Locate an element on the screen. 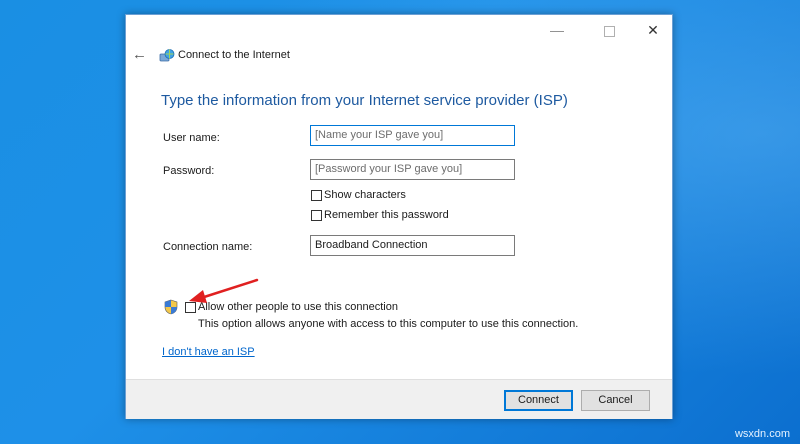 The width and height of the screenshot is (800, 444). title-bar: — ✕ is located at coordinates (399, 30).